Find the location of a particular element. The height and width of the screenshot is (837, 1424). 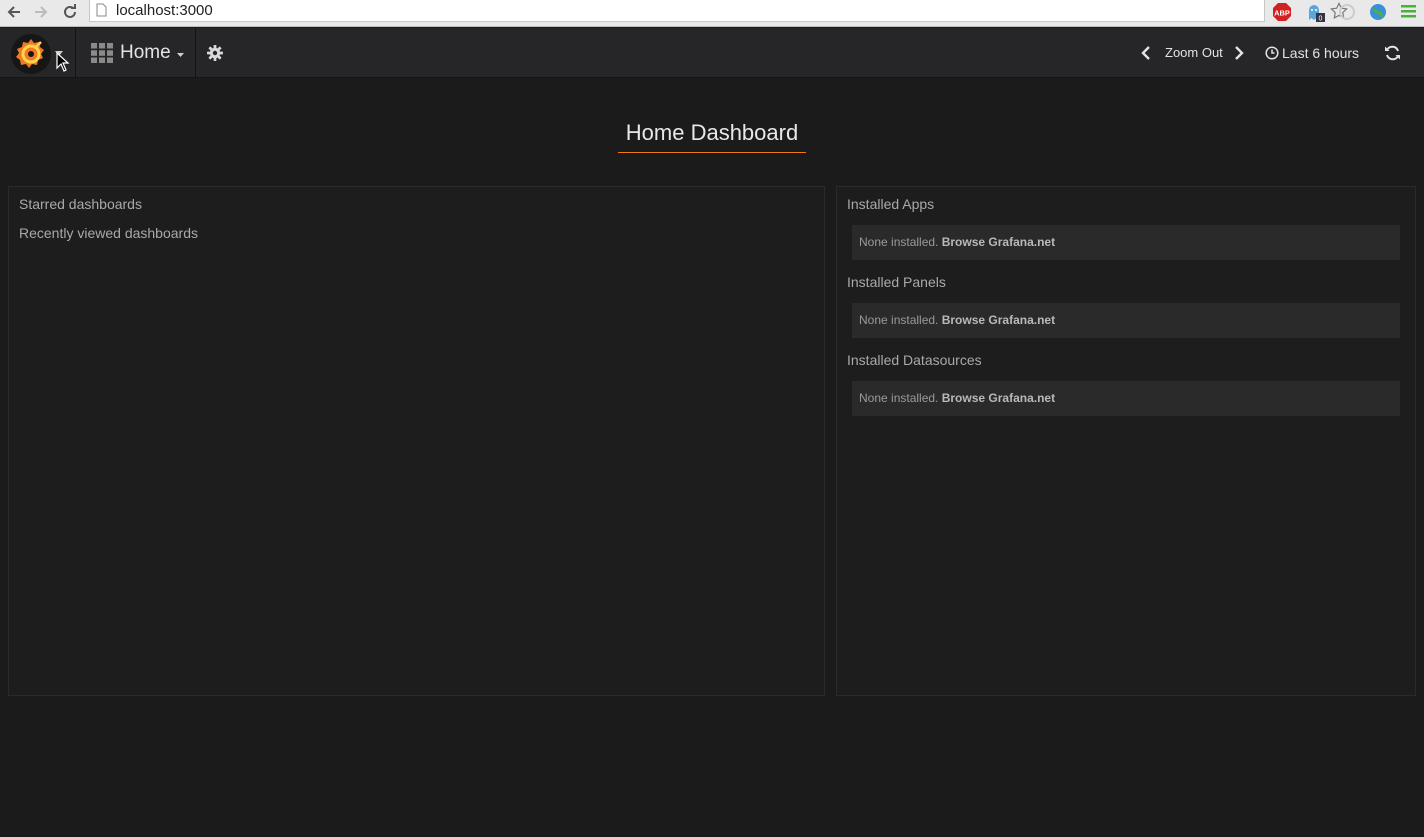

dashboard-grid-icon is located at coordinates (102, 53).